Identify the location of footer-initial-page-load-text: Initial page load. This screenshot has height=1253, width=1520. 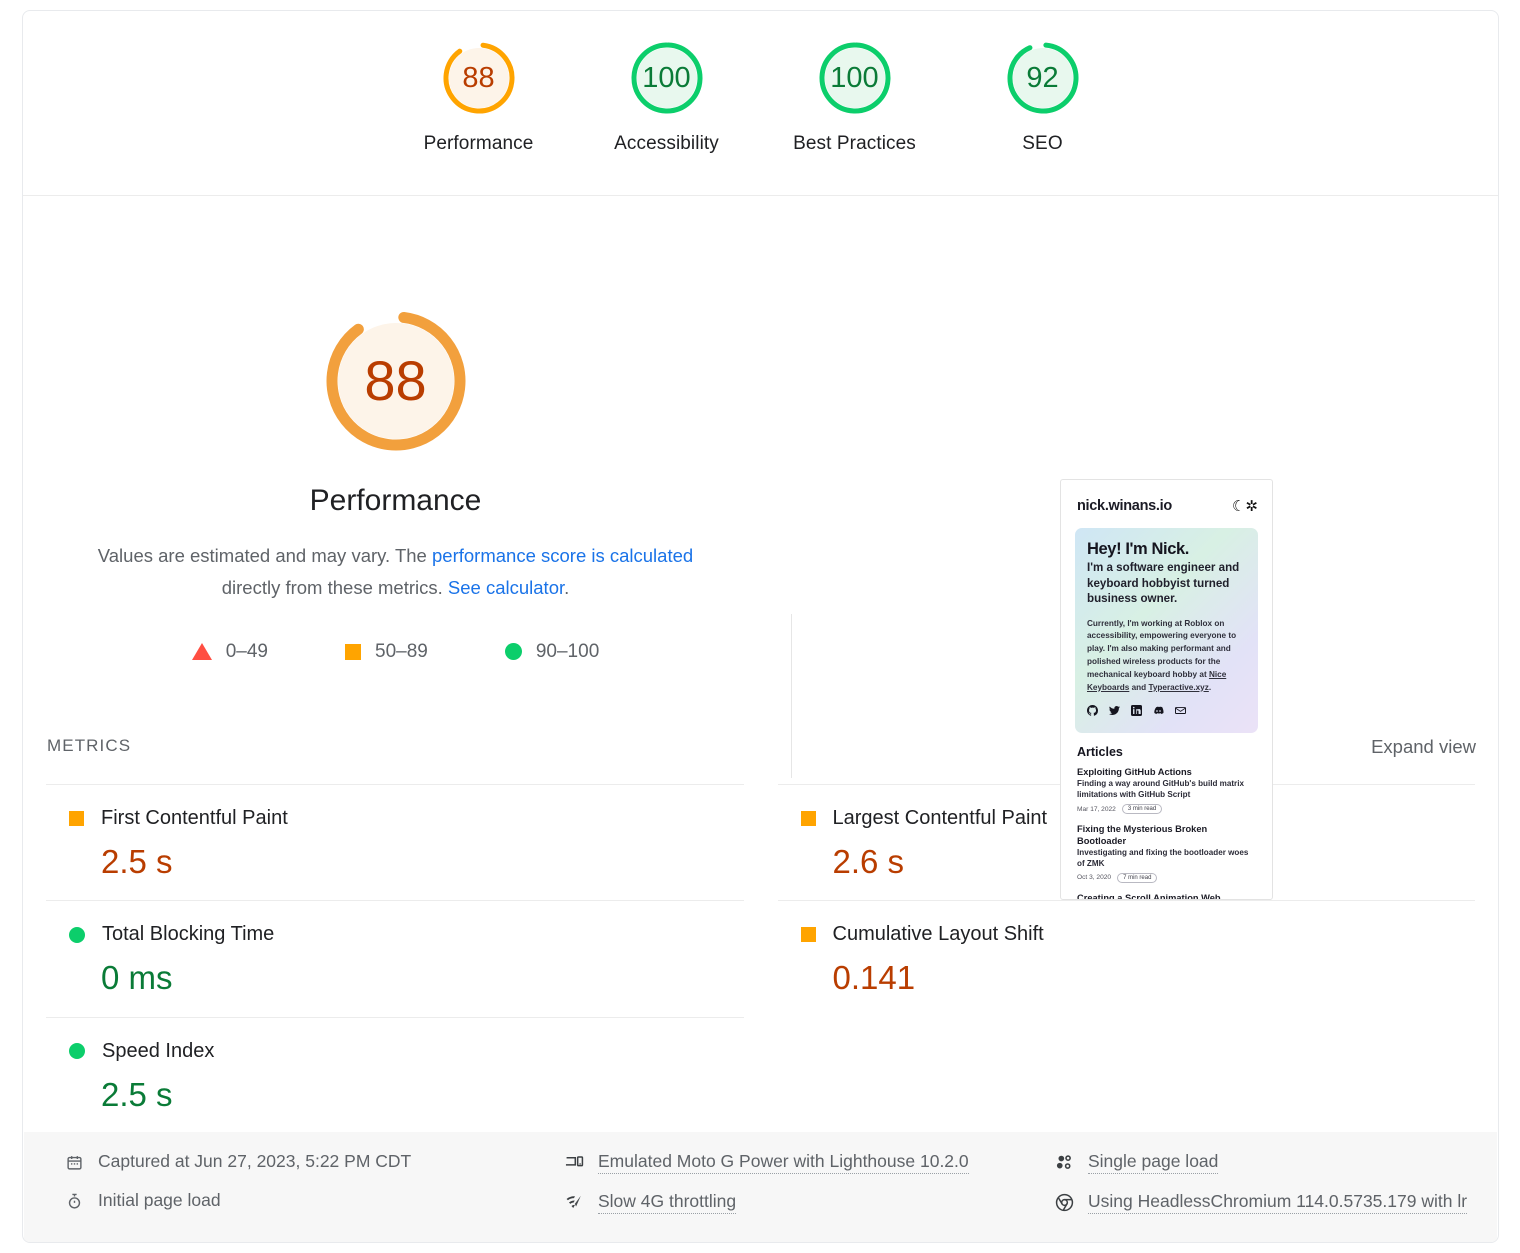
(159, 1200).